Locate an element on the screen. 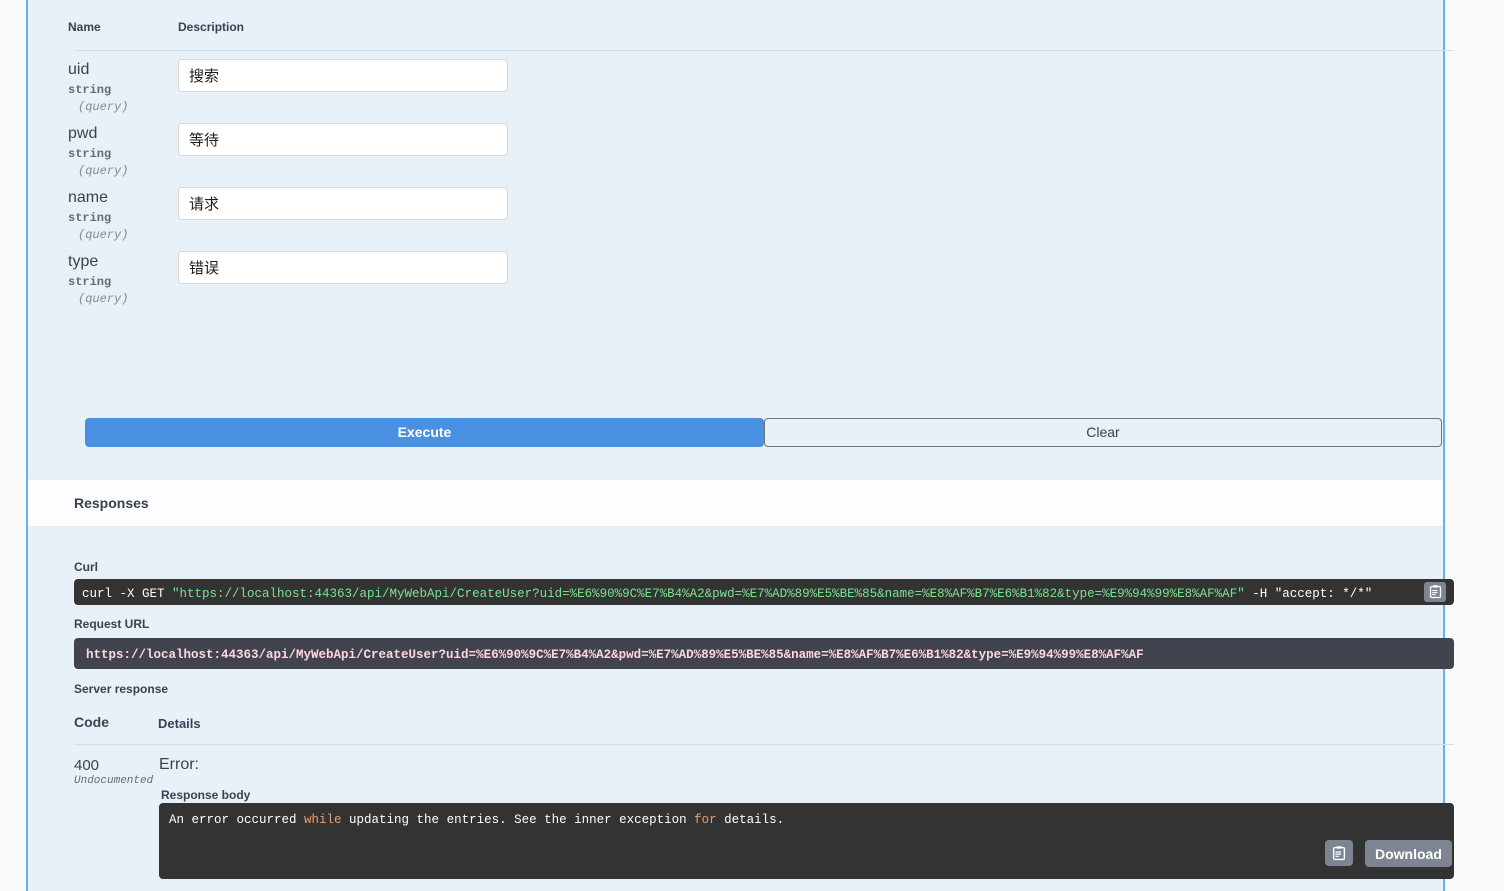  copy-curl-button is located at coordinates (1435, 592).